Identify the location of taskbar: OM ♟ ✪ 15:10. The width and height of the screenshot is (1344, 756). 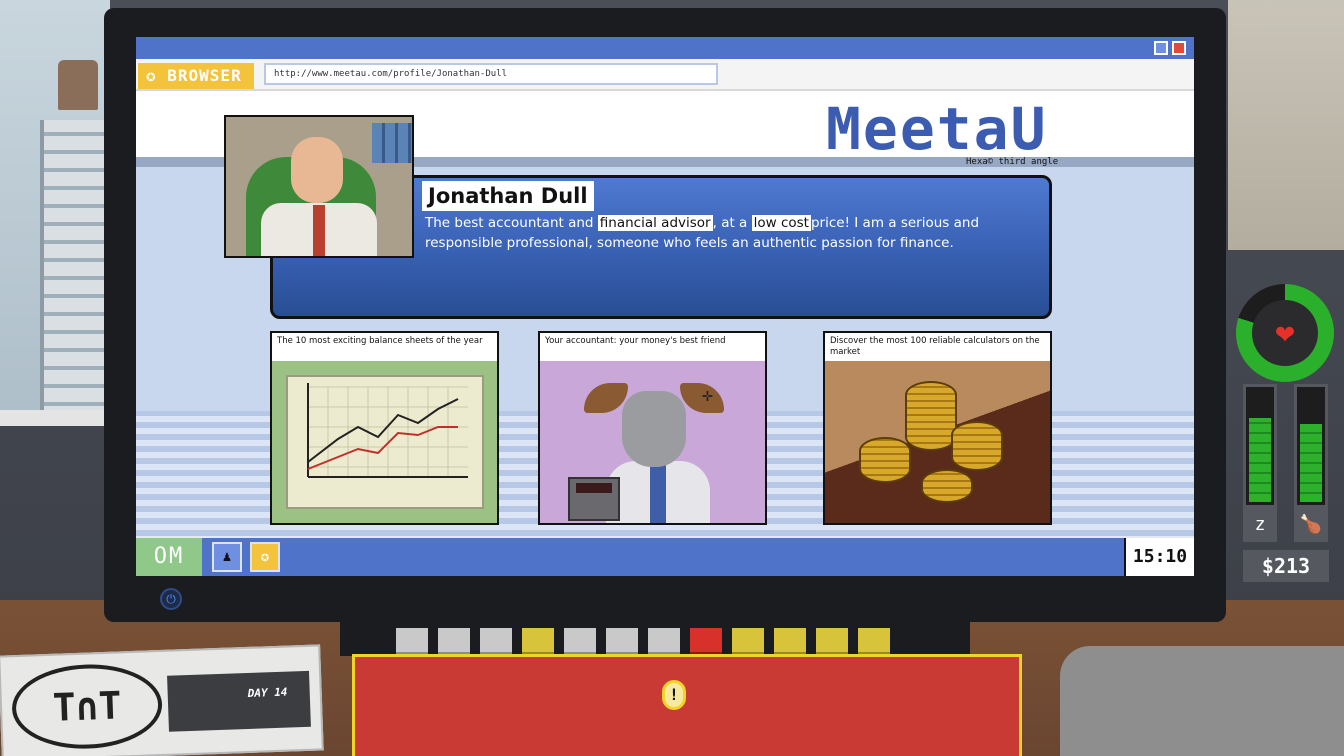
(665, 556).